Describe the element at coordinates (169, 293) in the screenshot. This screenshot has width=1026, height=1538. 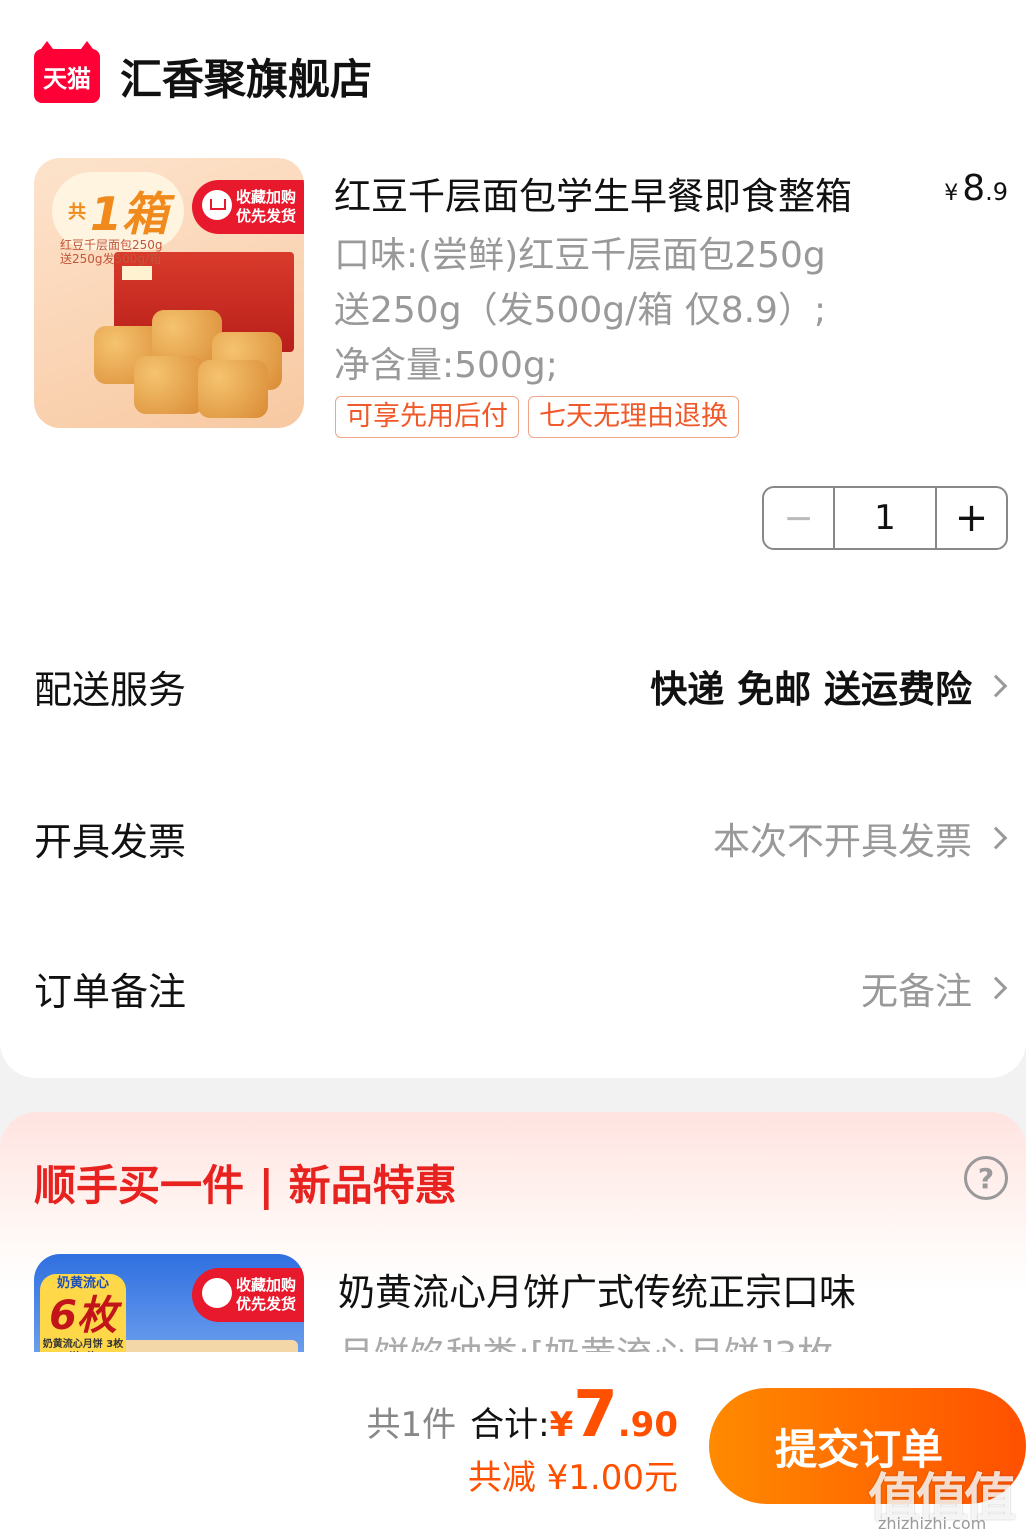
I see `product-image: 共 1箱 红豆千层面包250g 送250g发500g/箱 收藏加购 优先发货` at that location.